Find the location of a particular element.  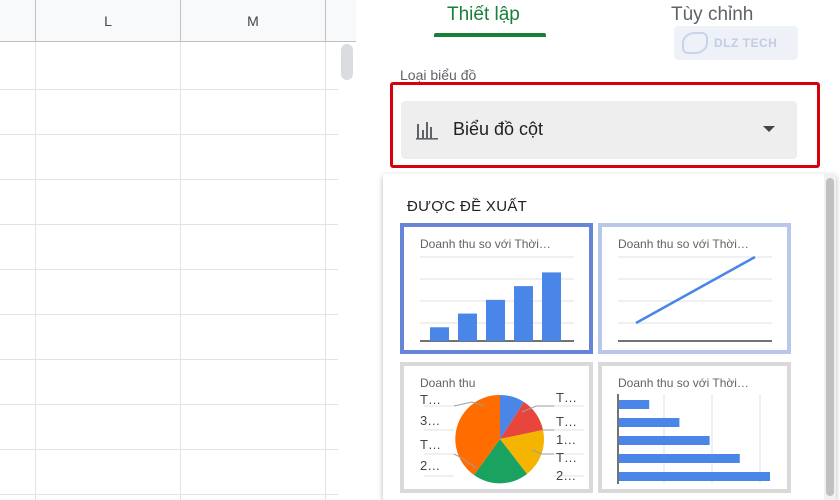

suggested-heading: ĐƯỢC ĐỀ XUẤT is located at coordinates (467, 206).